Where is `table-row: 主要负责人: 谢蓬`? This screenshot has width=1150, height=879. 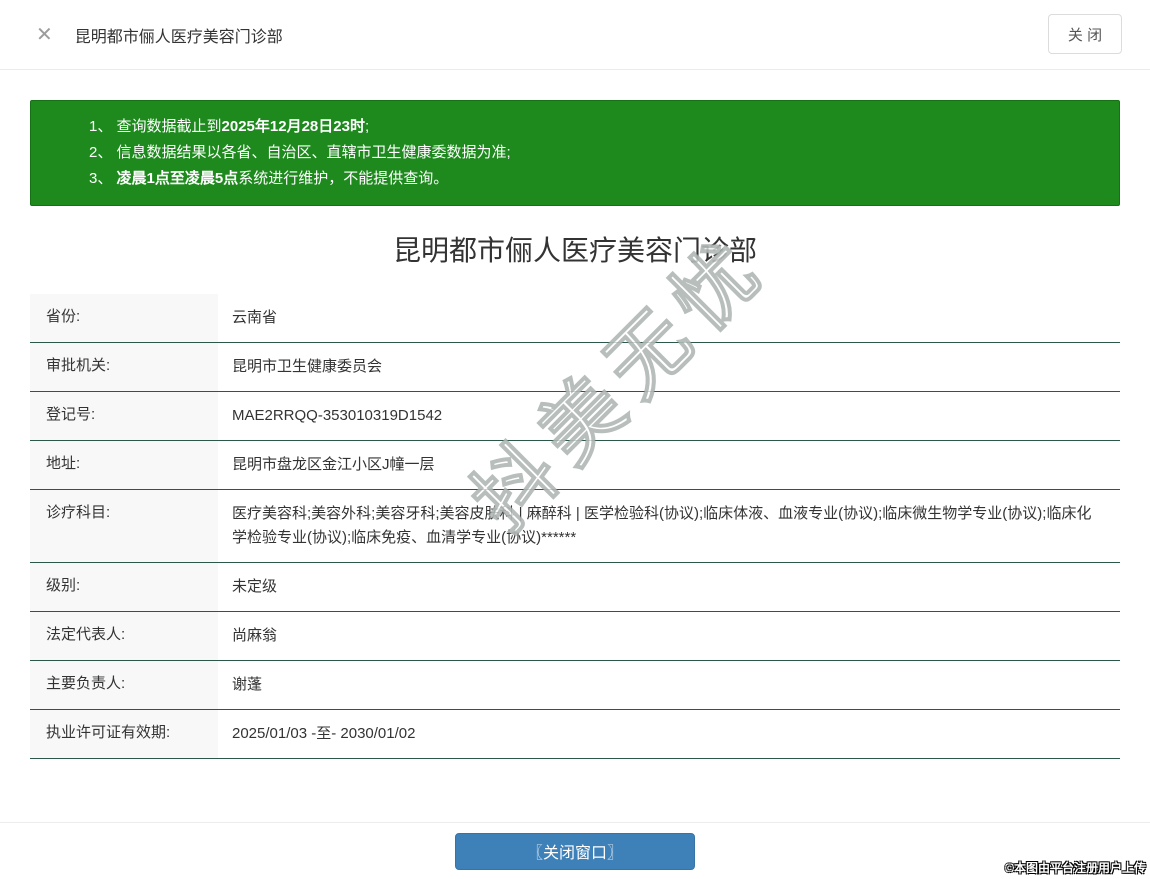
table-row: 主要负责人: 谢蓬 is located at coordinates (575, 685).